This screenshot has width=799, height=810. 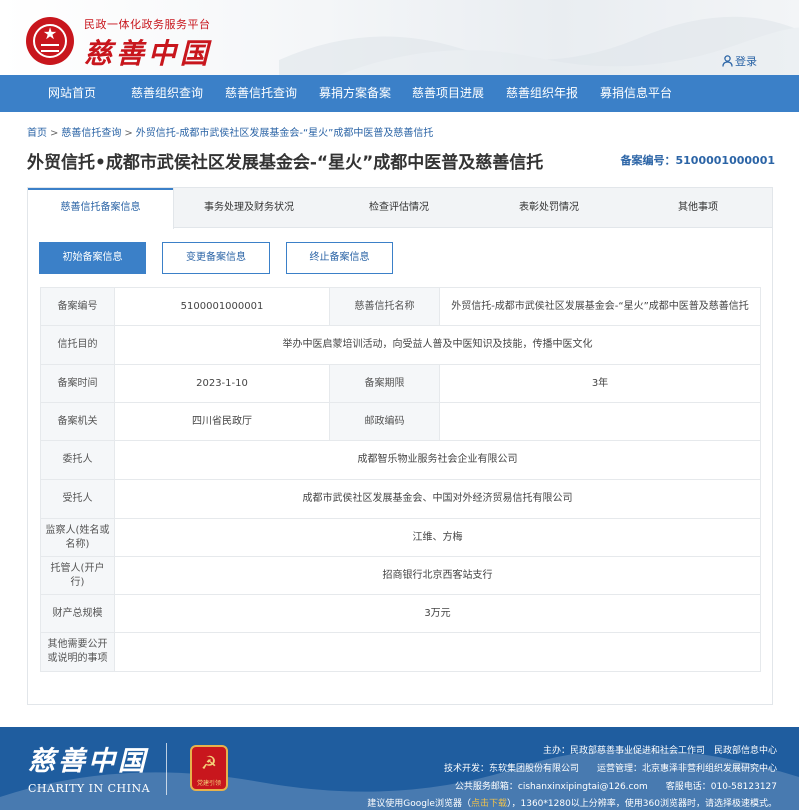 I want to click on nav-home: 网站首页, so click(x=72, y=93).